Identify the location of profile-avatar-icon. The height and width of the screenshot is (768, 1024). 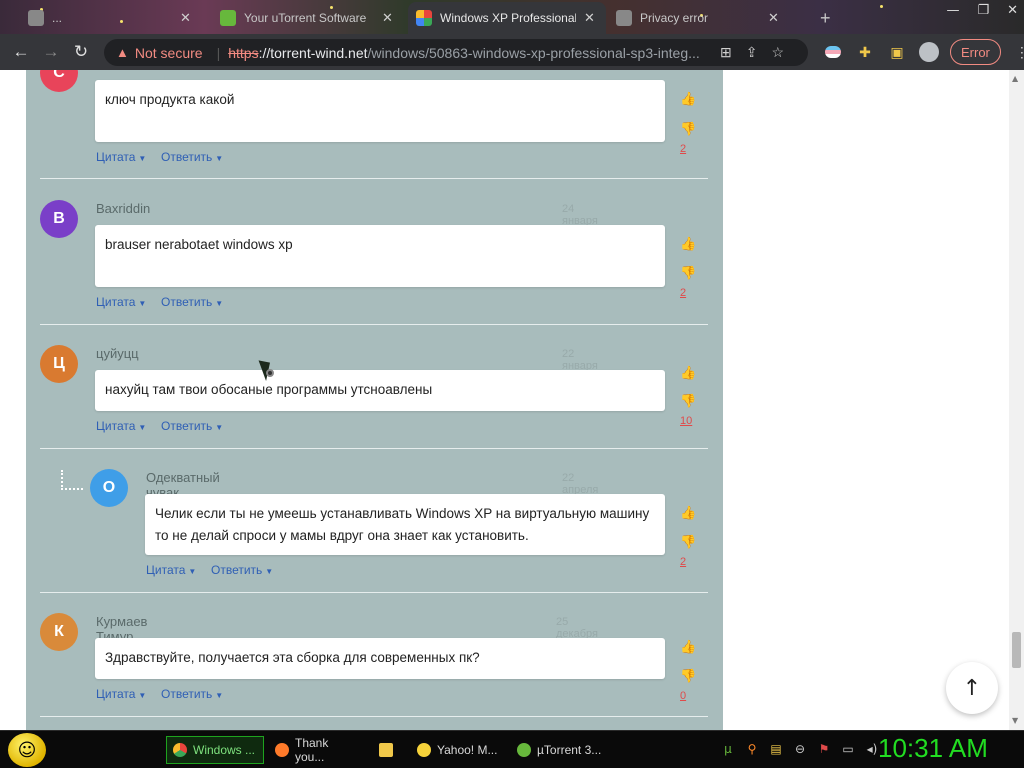
(929, 52).